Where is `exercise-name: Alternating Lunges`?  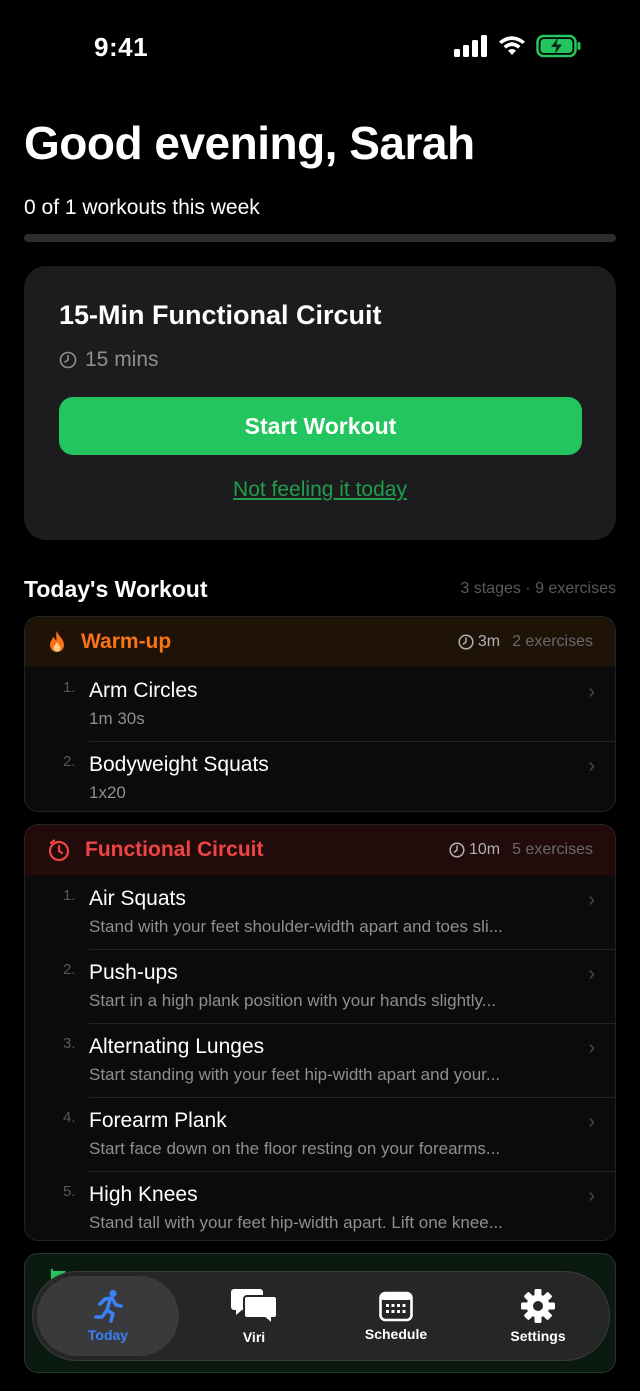 exercise-name: Alternating Lunges is located at coordinates (177, 1046).